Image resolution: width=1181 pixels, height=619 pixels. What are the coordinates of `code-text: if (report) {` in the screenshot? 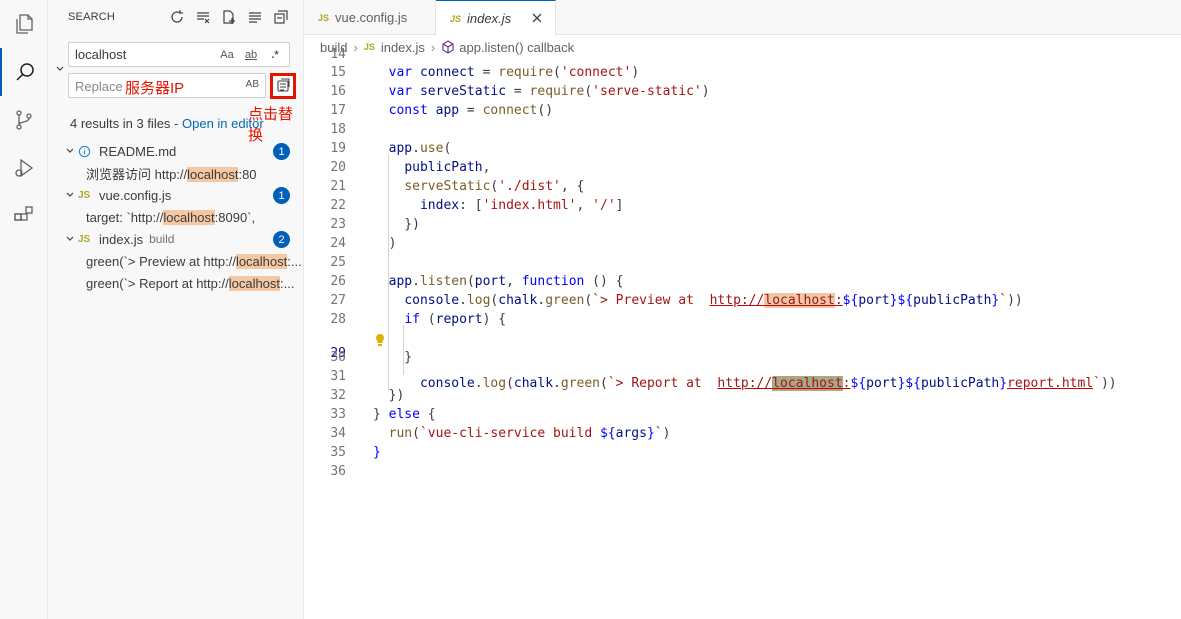 It's located at (455, 319).